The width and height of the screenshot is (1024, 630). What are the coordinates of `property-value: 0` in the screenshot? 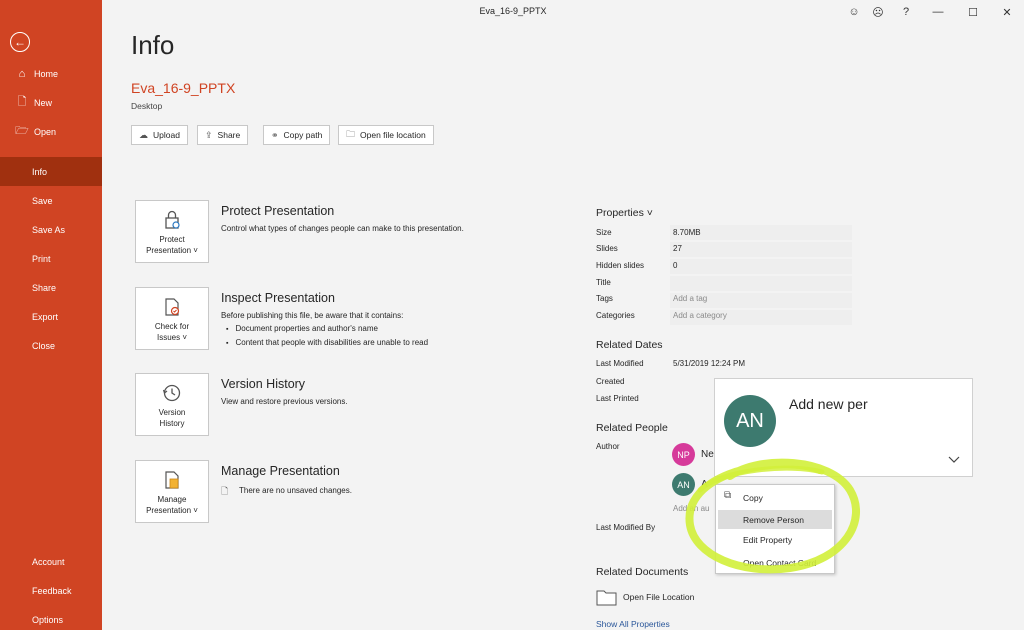 It's located at (675, 265).